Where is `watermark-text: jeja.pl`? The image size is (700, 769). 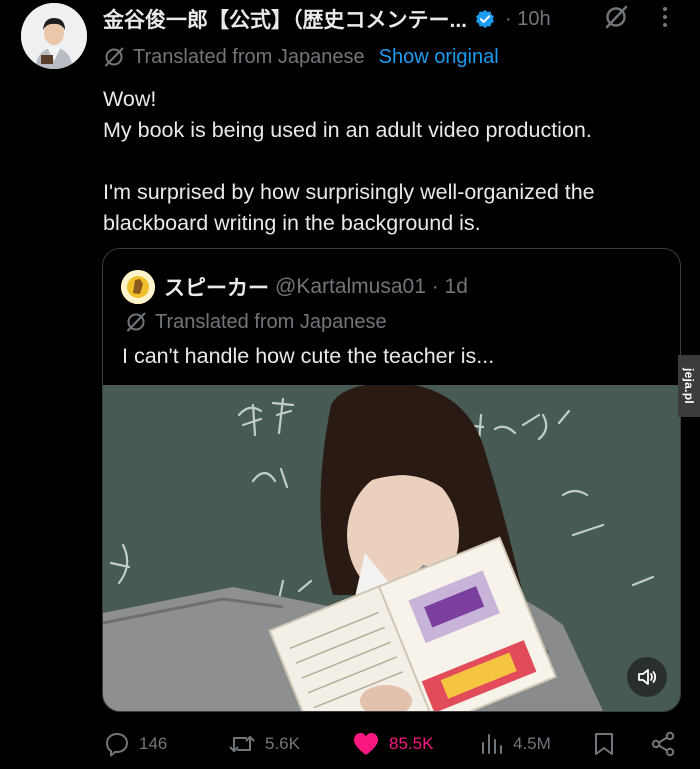 watermark-text: jeja.pl is located at coordinates (689, 386).